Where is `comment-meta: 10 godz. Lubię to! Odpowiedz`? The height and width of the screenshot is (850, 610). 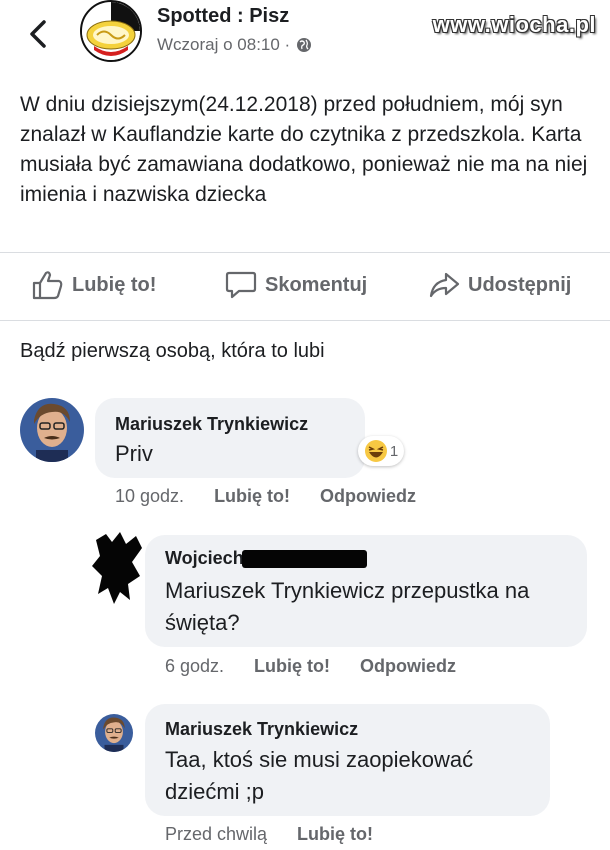 comment-meta: 10 godz. Lubię to! Odpowiedz is located at coordinates (265, 496).